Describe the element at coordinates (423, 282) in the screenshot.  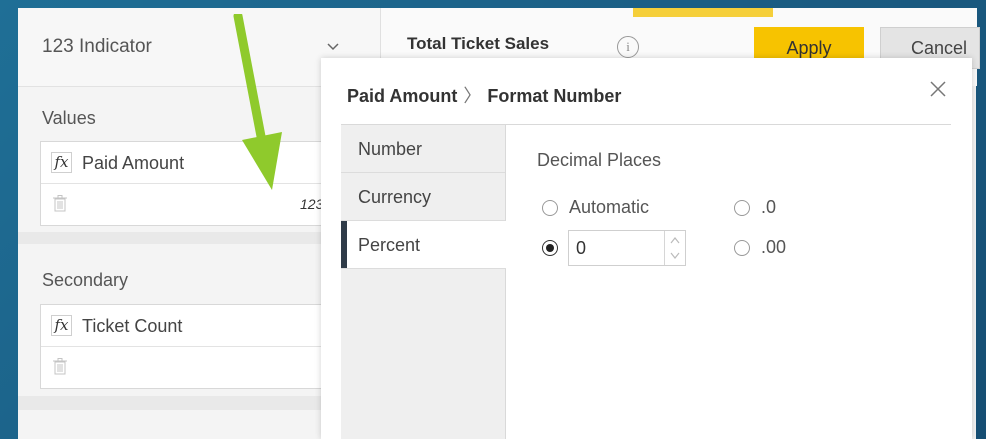
I see `format-tabs: Number Currency Percent` at that location.